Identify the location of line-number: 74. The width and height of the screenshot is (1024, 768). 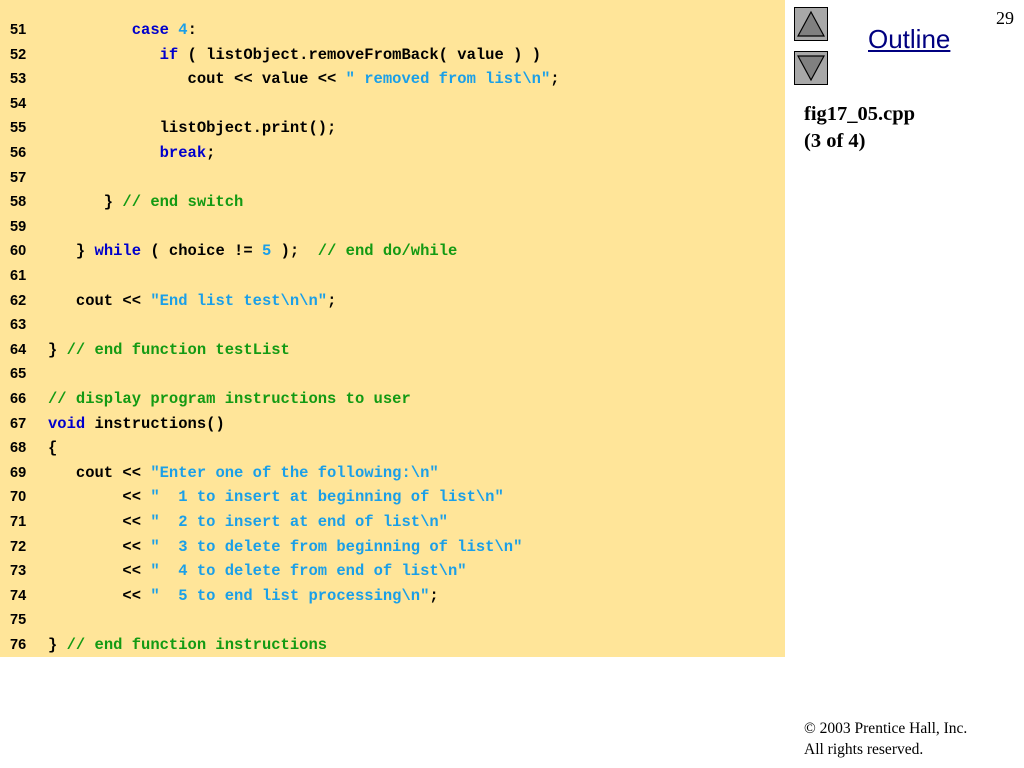
(18, 595).